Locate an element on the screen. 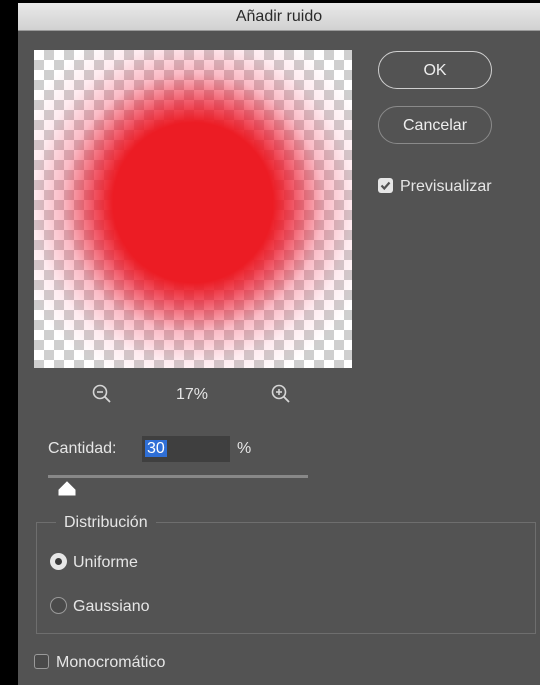 This screenshot has width=540, height=685. cancel-button: Cancelar is located at coordinates (435, 125).